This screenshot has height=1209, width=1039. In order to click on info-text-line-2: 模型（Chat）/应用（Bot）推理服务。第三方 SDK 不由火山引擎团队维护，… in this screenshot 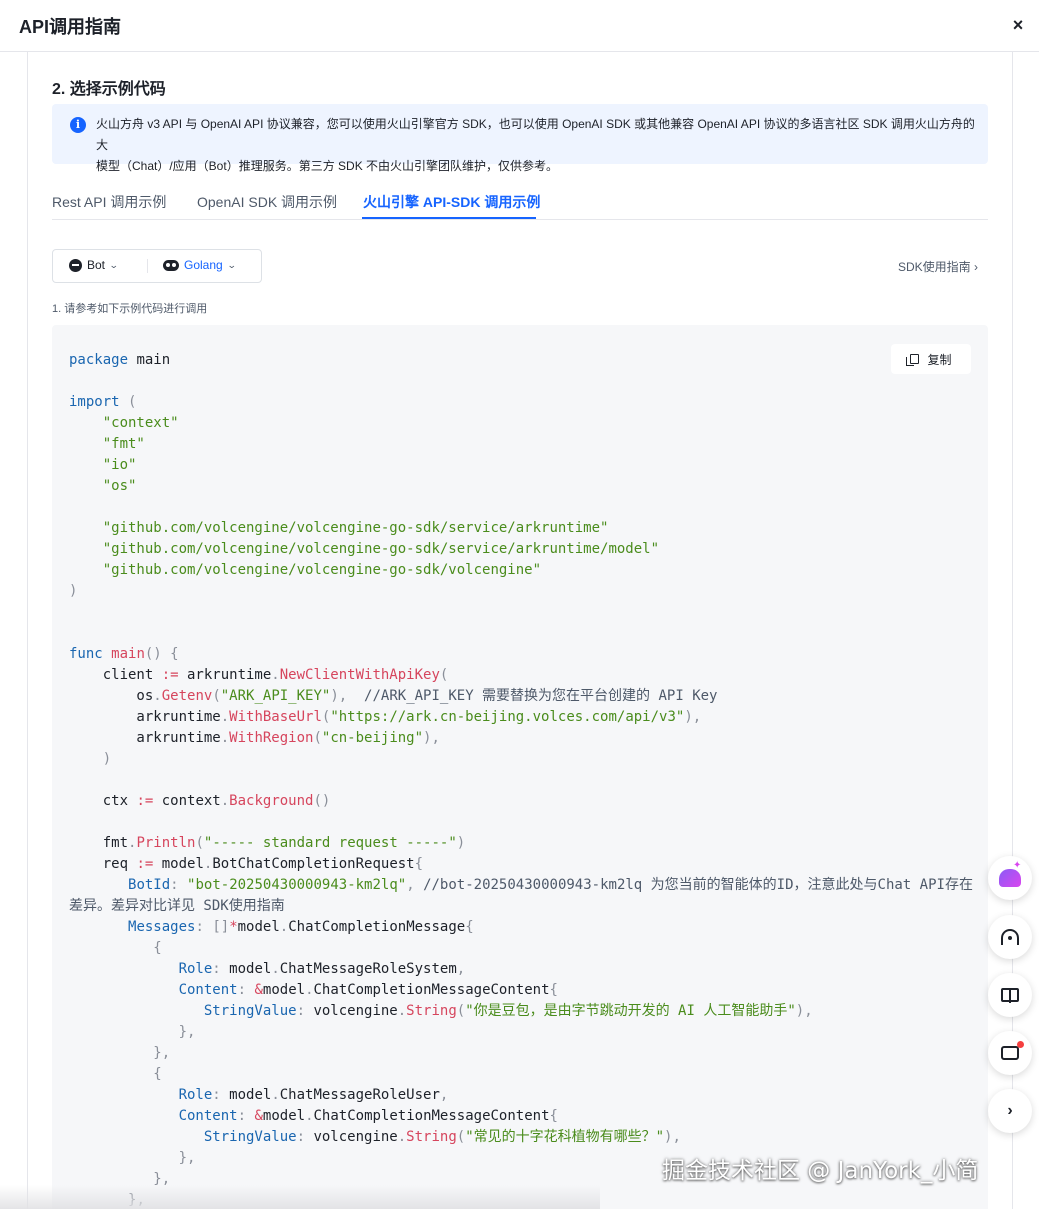, I will do `click(327, 166)`.